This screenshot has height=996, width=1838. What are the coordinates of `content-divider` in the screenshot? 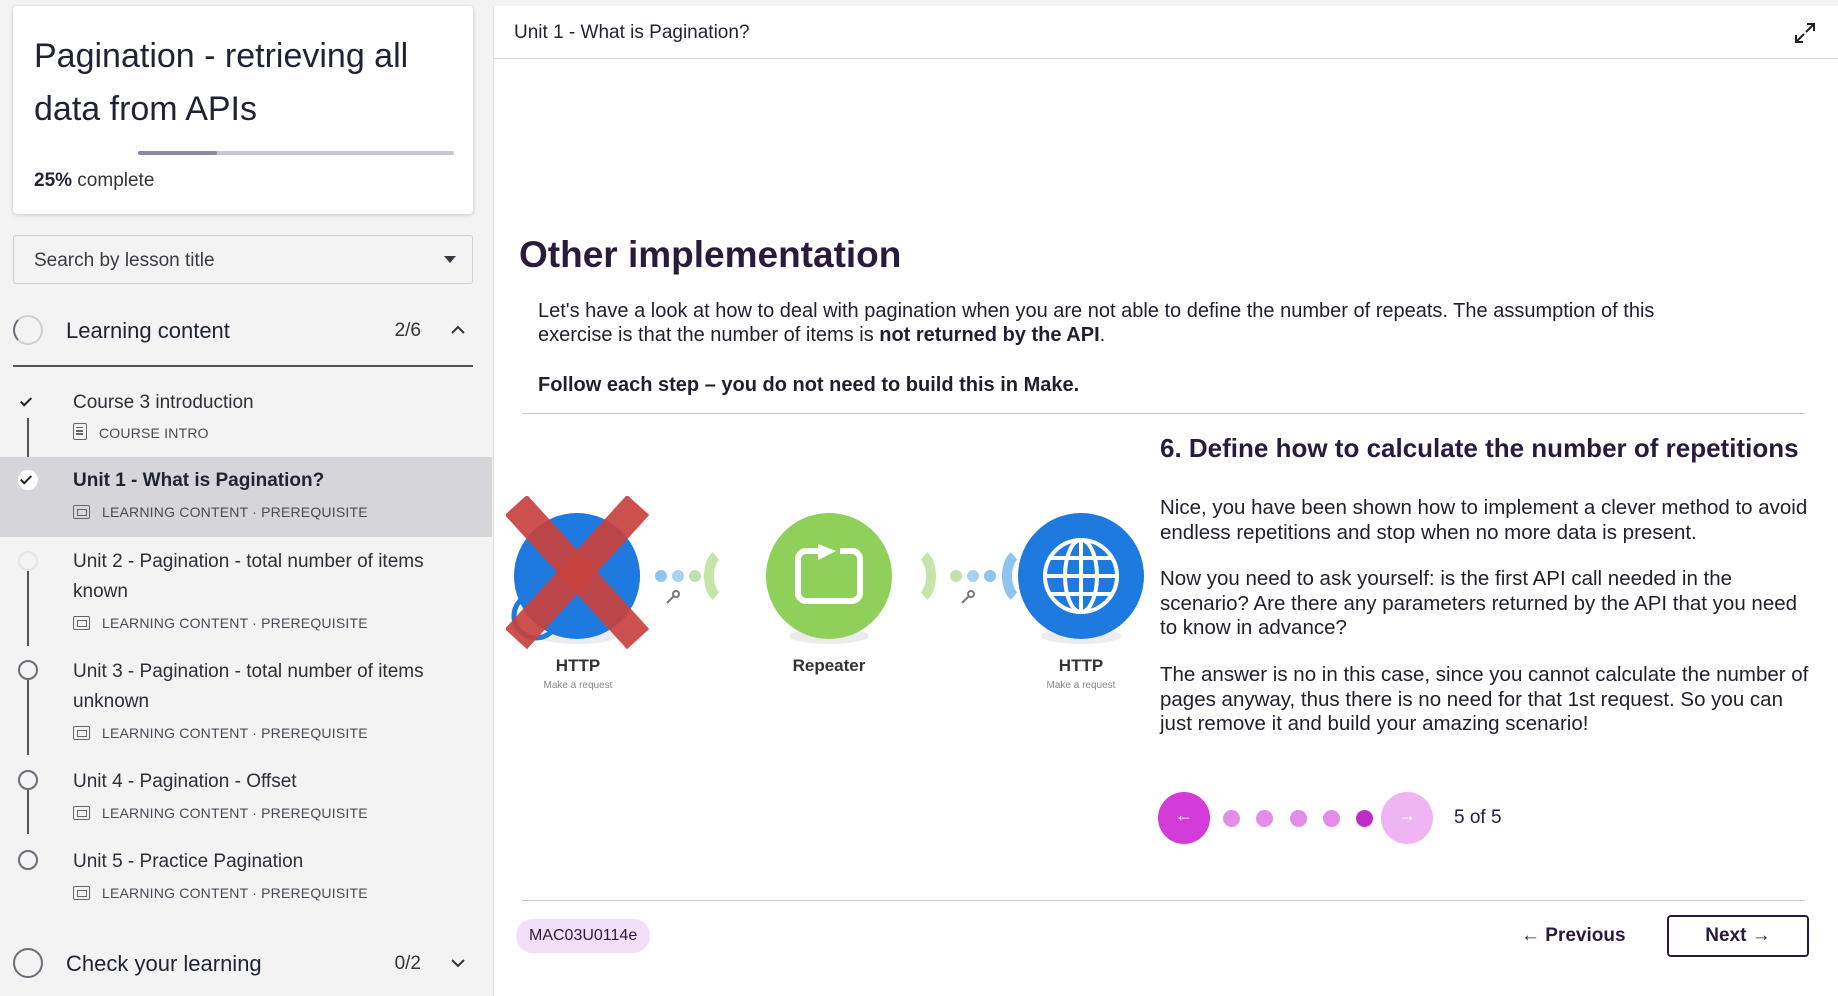 It's located at (1163, 413).